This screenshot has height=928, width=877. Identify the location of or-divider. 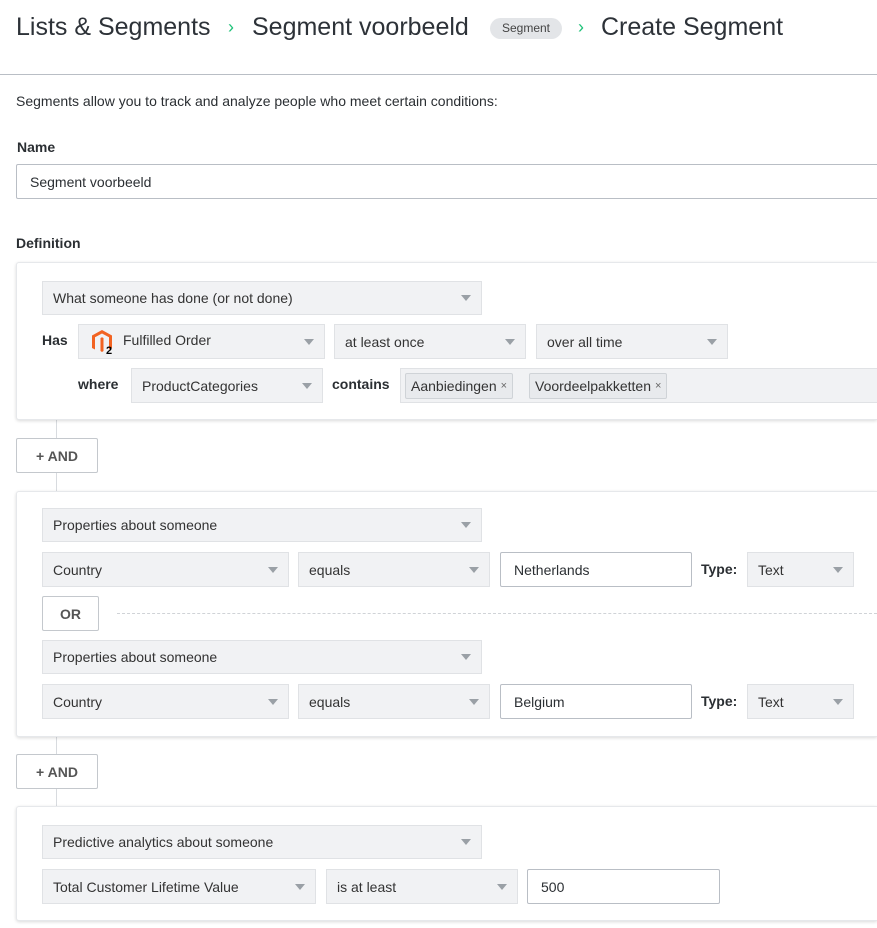
(497, 613).